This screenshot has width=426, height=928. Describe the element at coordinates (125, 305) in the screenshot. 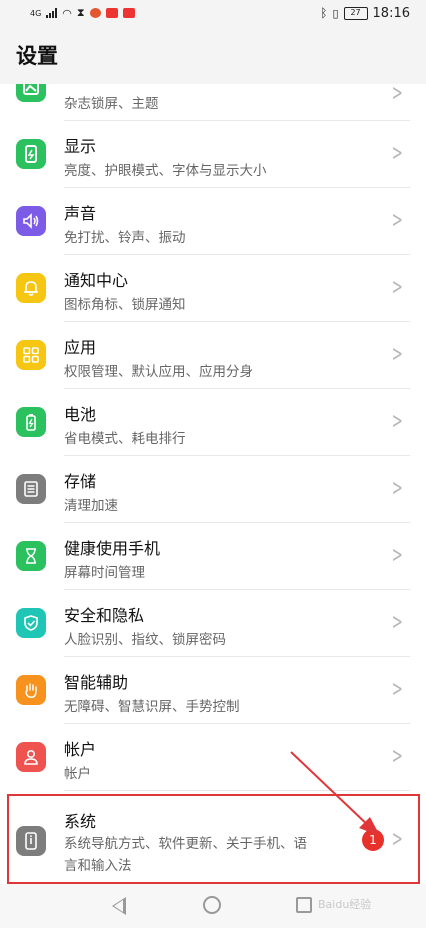

I see `settings-item-subtitle: 图标角标、锁屏通知` at that location.